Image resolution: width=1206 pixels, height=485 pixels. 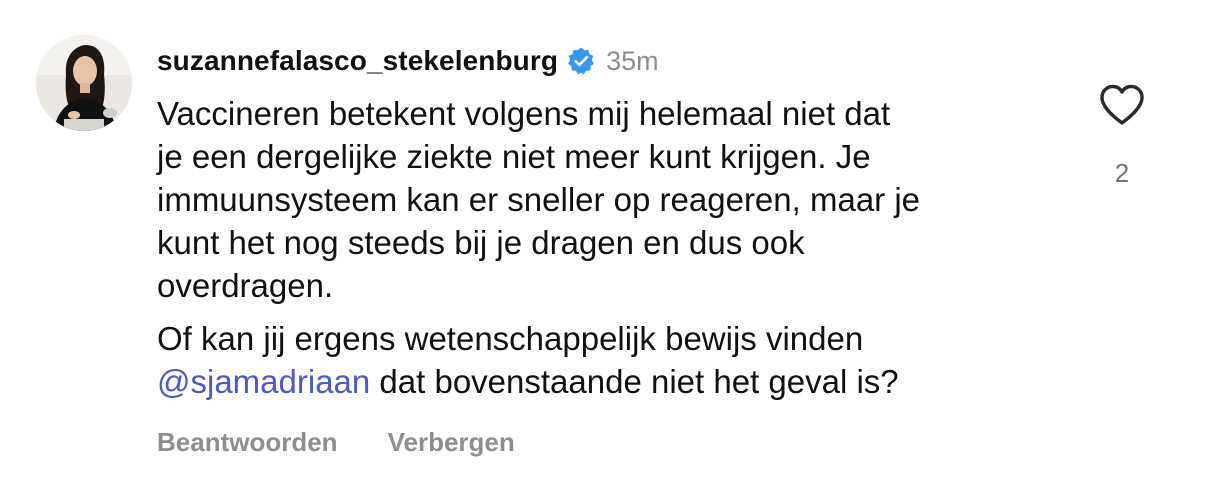 What do you see at coordinates (607, 442) in the screenshot?
I see `comment-actions: Beantwoorden Verbergen` at bounding box center [607, 442].